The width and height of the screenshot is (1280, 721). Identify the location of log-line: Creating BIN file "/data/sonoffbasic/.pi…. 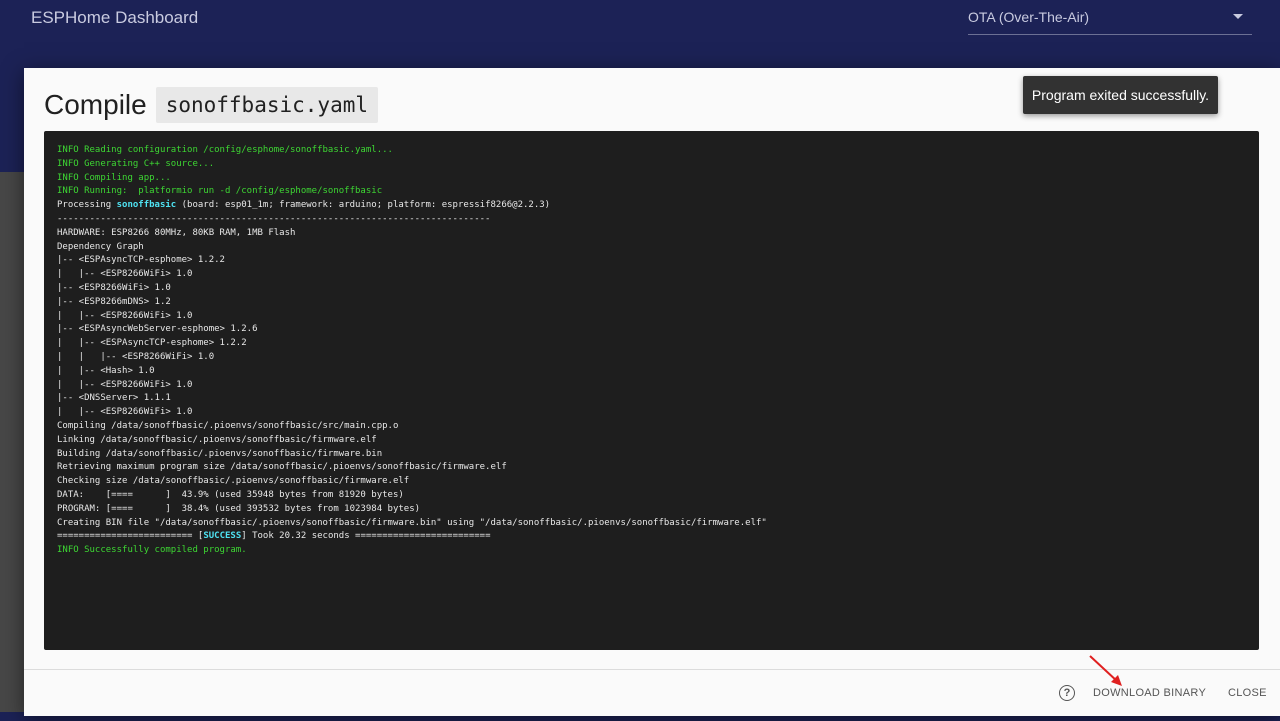
(412, 522).